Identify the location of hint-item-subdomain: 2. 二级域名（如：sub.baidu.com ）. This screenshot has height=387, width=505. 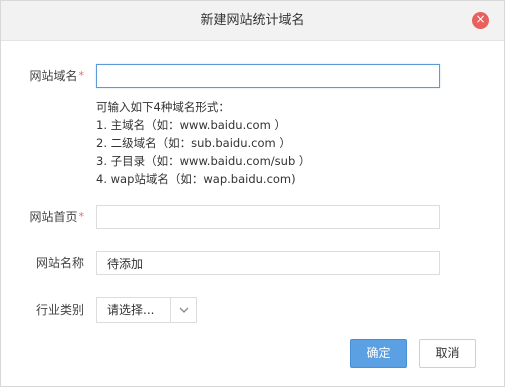
(193, 143).